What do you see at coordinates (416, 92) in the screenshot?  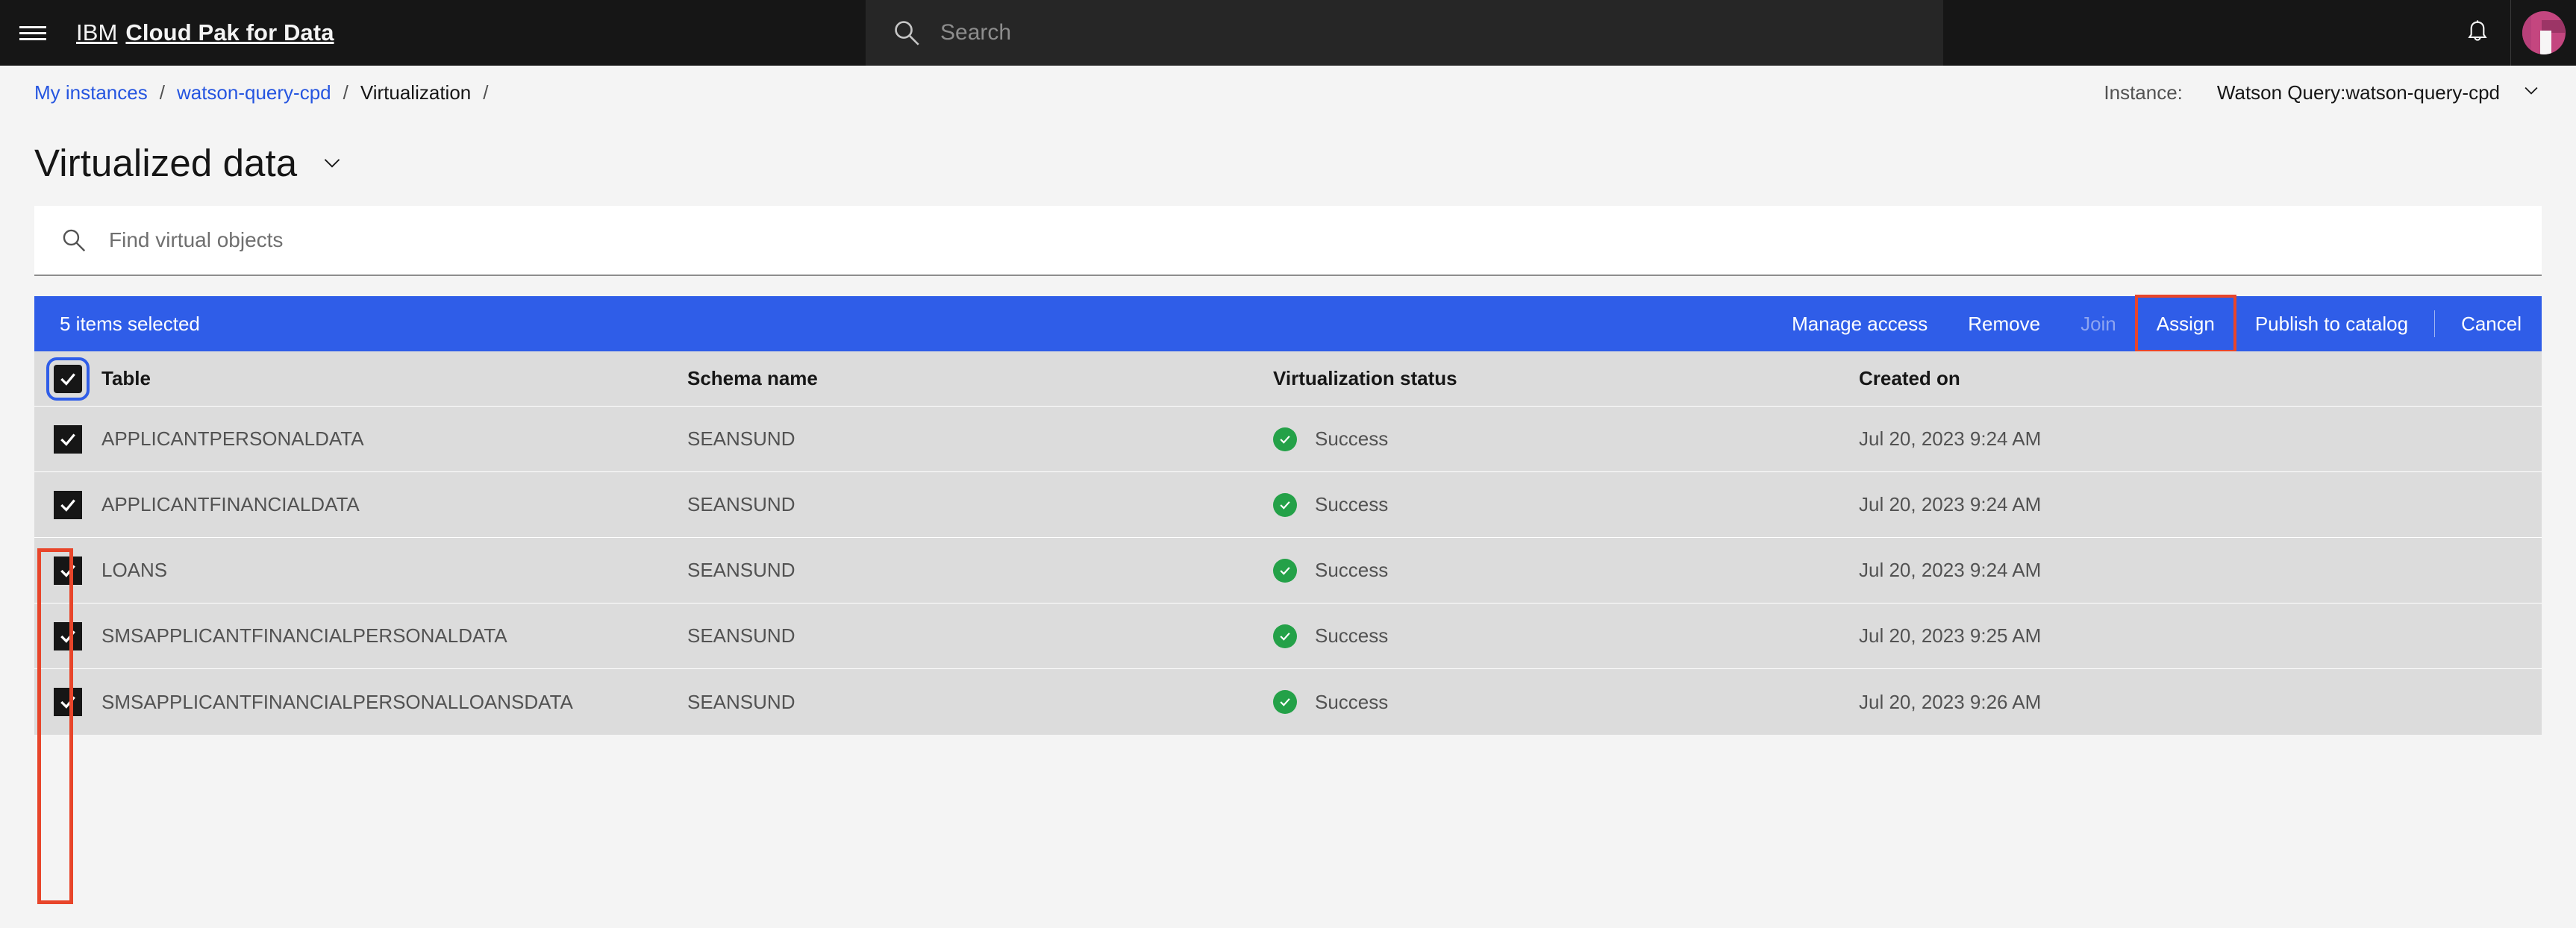 I see `breadcrumb-item-virtualization: Virtualization` at bounding box center [416, 92].